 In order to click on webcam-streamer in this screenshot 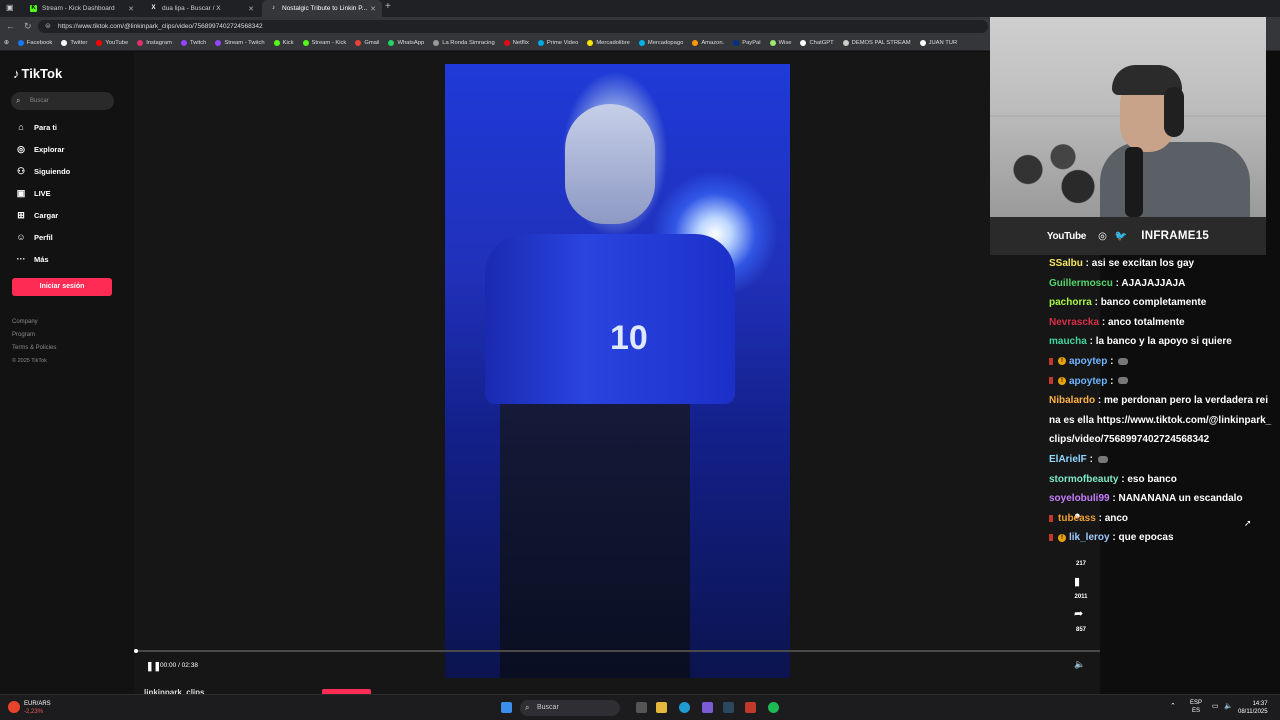, I will do `click(1175, 137)`.